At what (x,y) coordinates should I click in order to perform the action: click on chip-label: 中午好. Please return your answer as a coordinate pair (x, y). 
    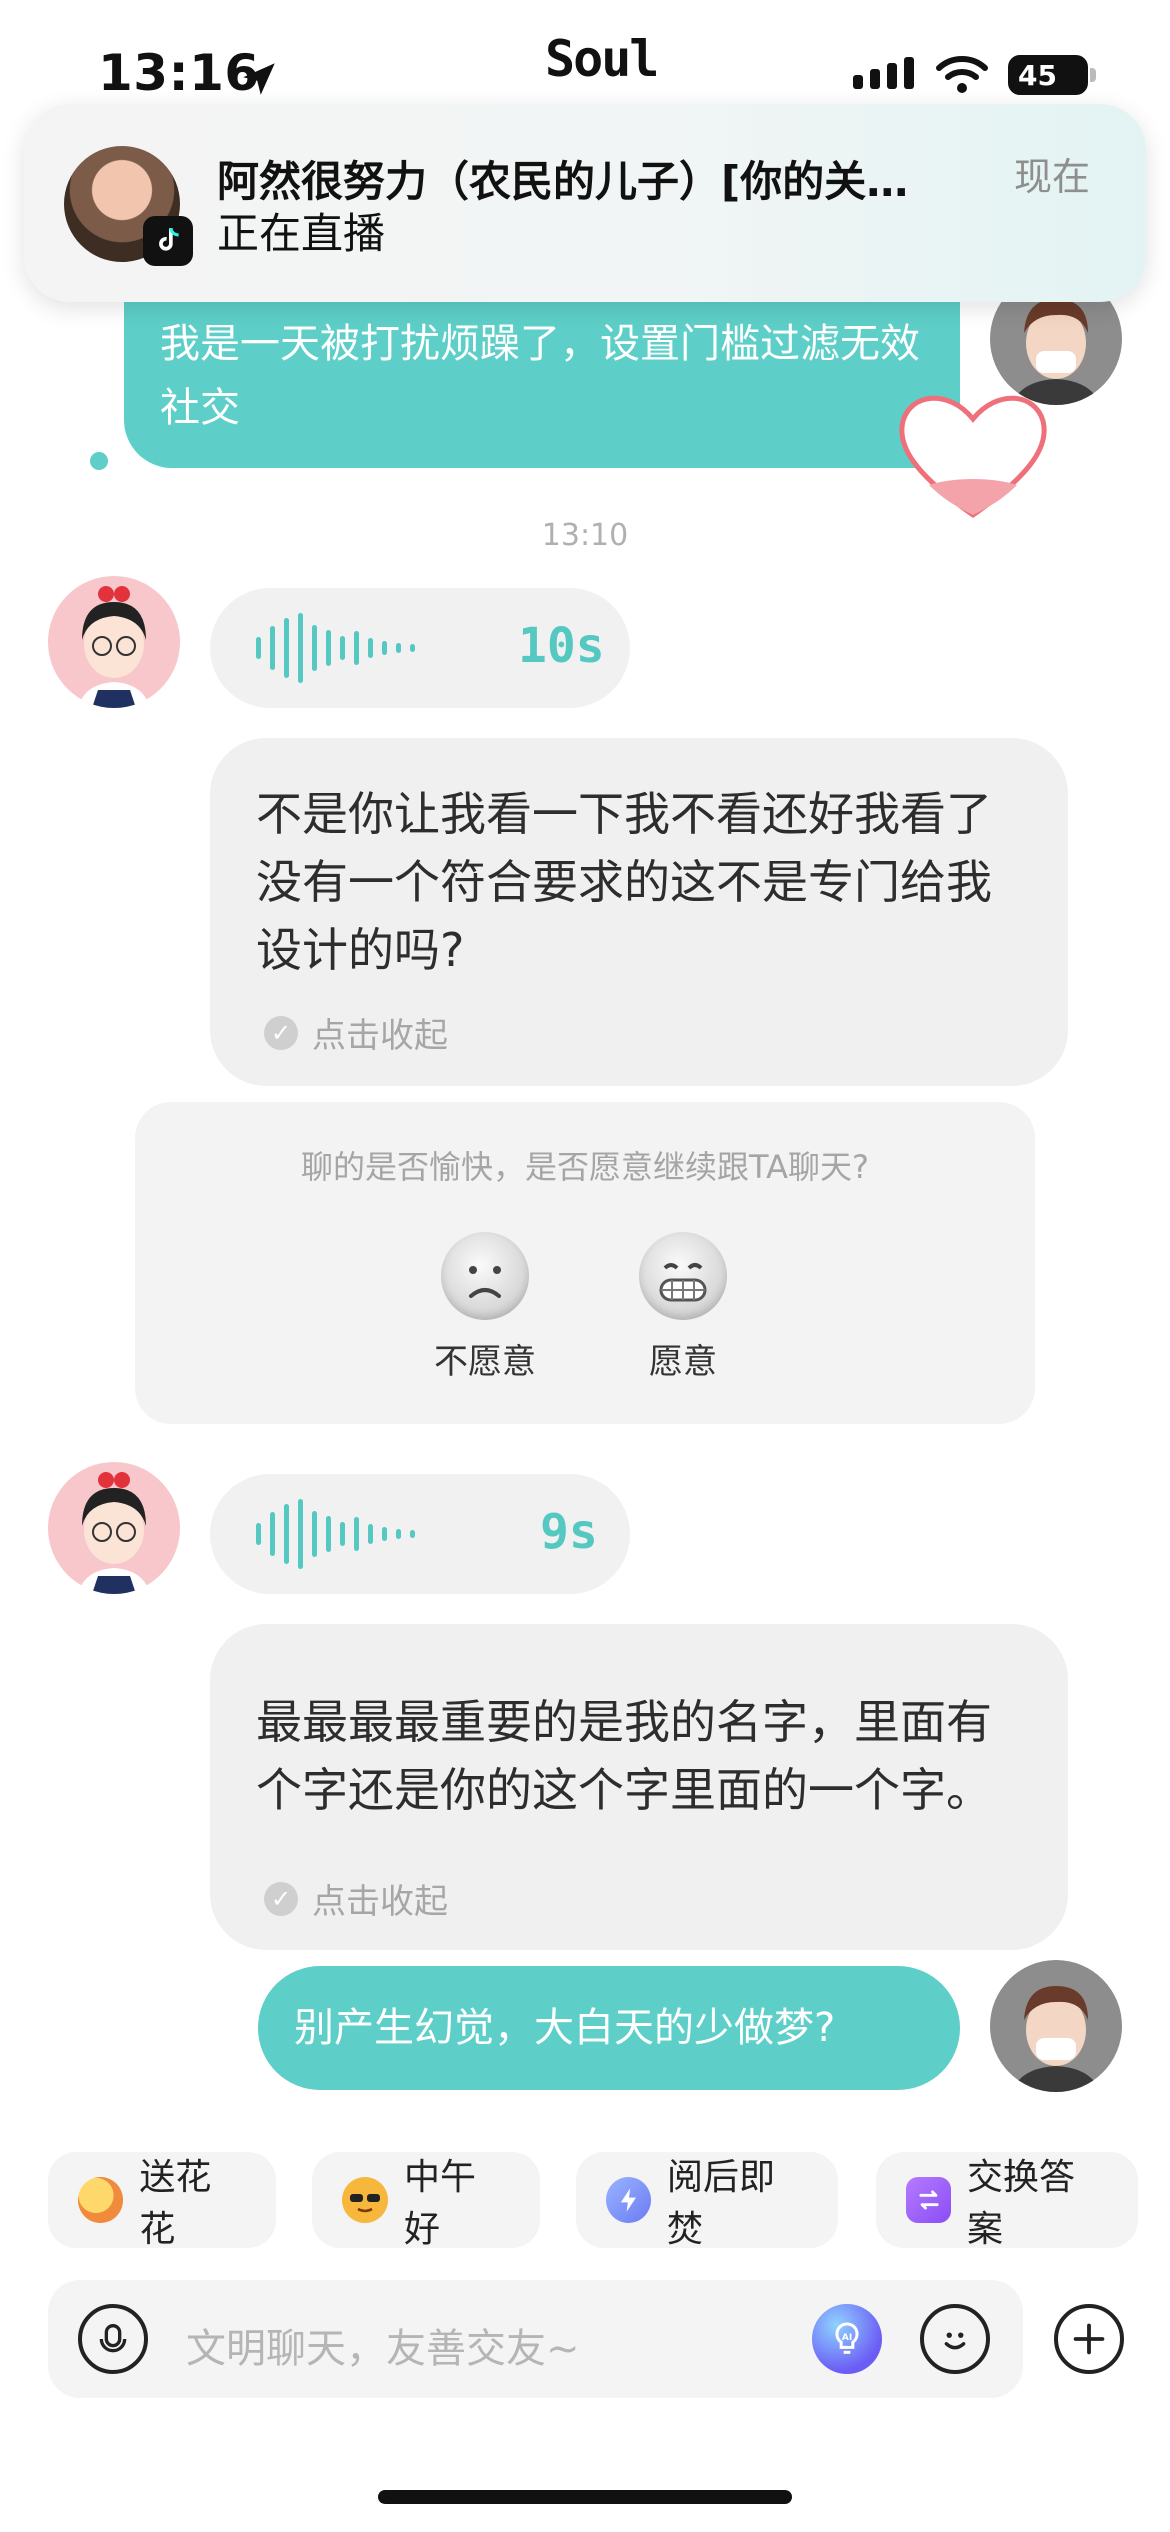
    Looking at the image, I should click on (440, 2203).